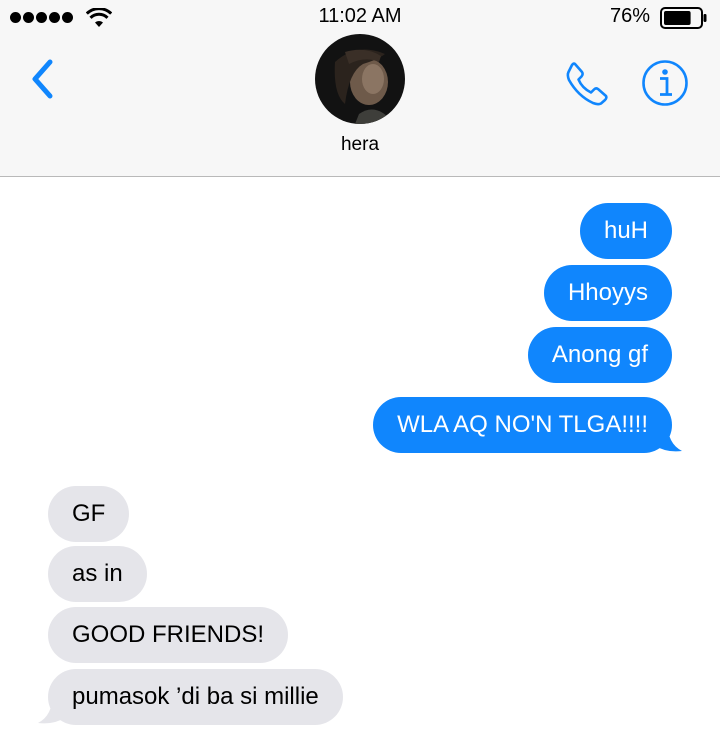 The width and height of the screenshot is (720, 737). I want to click on contact-avatar, so click(360, 79).